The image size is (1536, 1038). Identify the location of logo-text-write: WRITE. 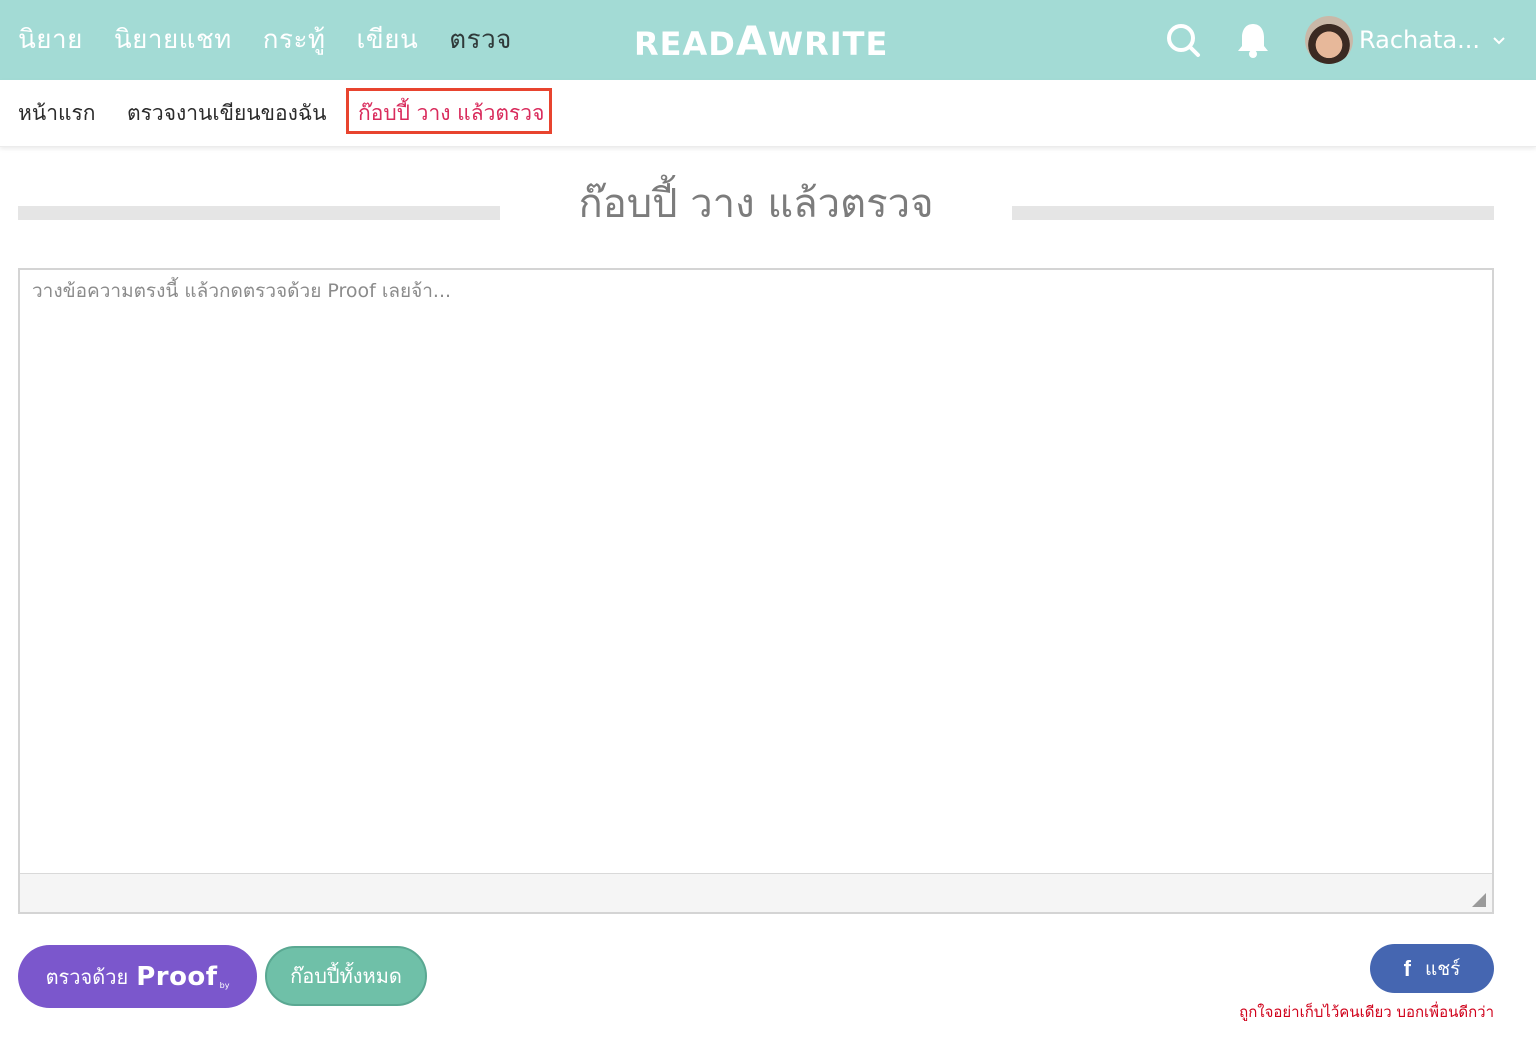
(828, 44).